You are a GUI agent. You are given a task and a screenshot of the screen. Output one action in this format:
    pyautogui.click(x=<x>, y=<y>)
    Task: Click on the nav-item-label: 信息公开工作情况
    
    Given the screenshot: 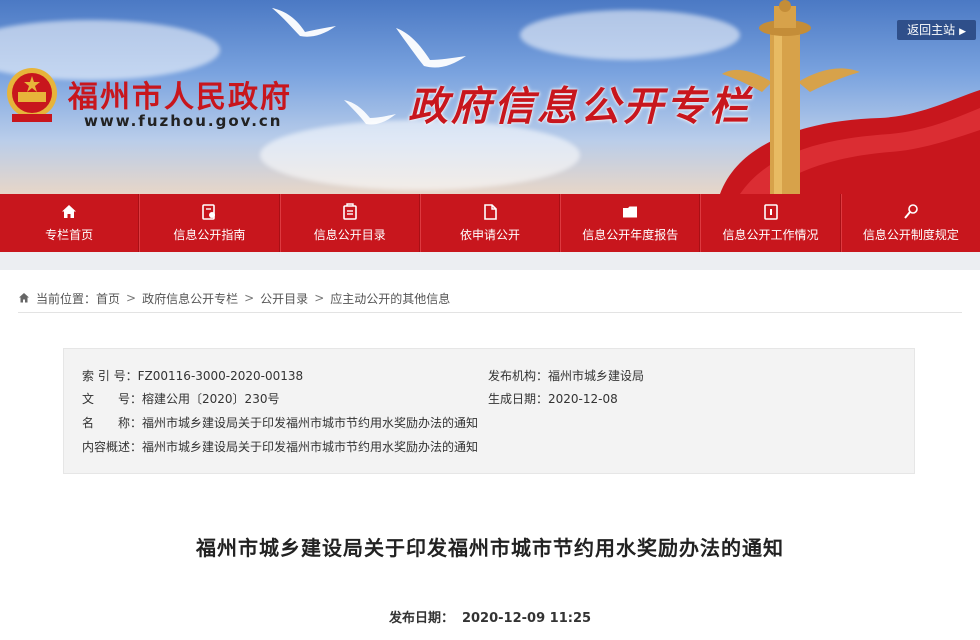 What is the action you would take?
    pyautogui.click(x=770, y=235)
    